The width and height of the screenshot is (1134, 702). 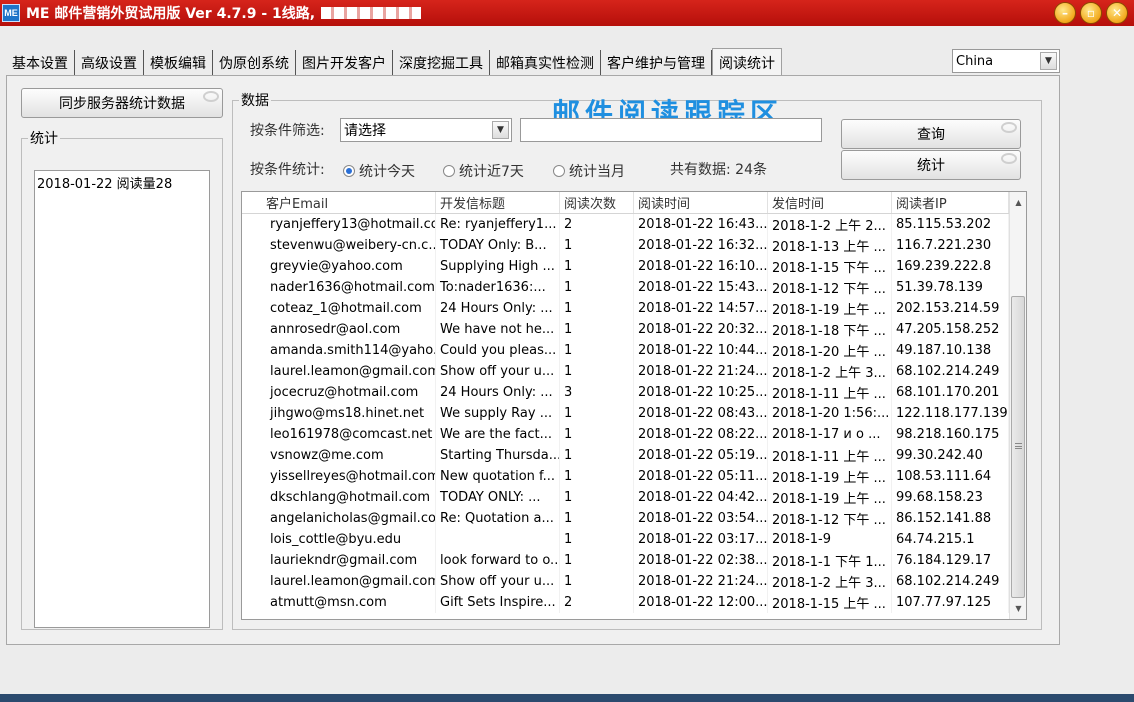 What do you see at coordinates (122, 182) in the screenshot?
I see `list-item: 2018-01-22 阅读量28` at bounding box center [122, 182].